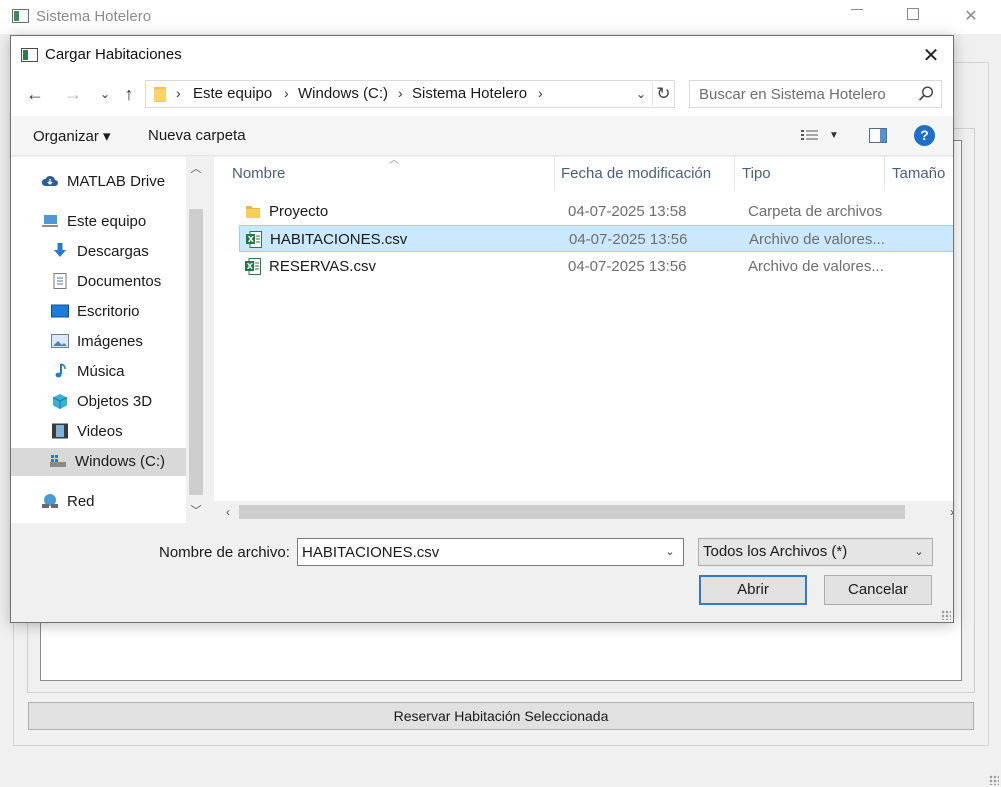 This screenshot has width=1001, height=787. I want to click on address-history-button: ⌄, so click(641, 94).